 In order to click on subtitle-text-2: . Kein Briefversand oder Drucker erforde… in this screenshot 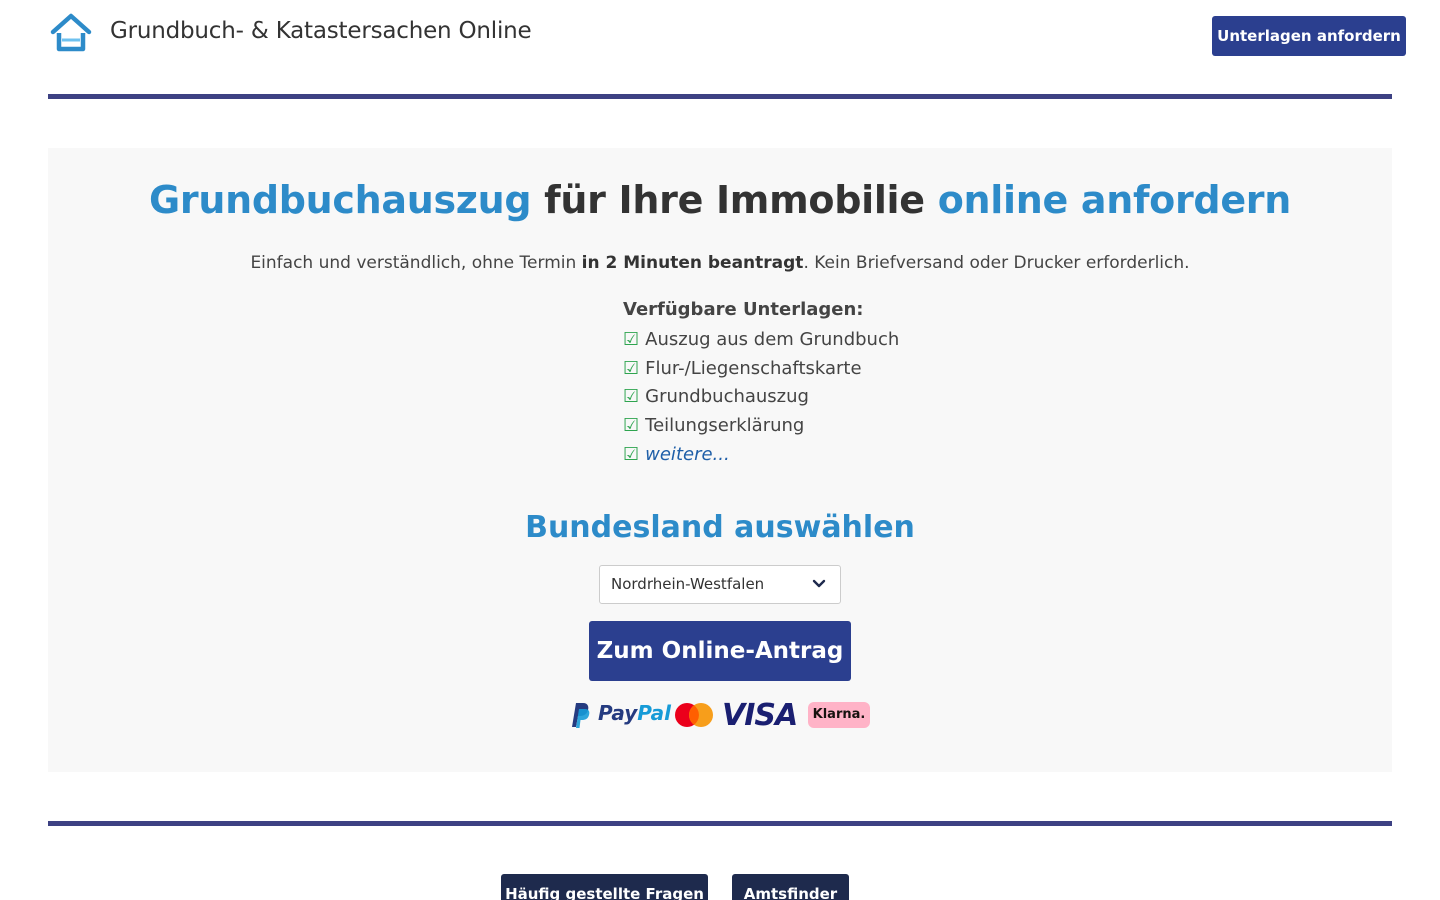, I will do `click(996, 263)`.